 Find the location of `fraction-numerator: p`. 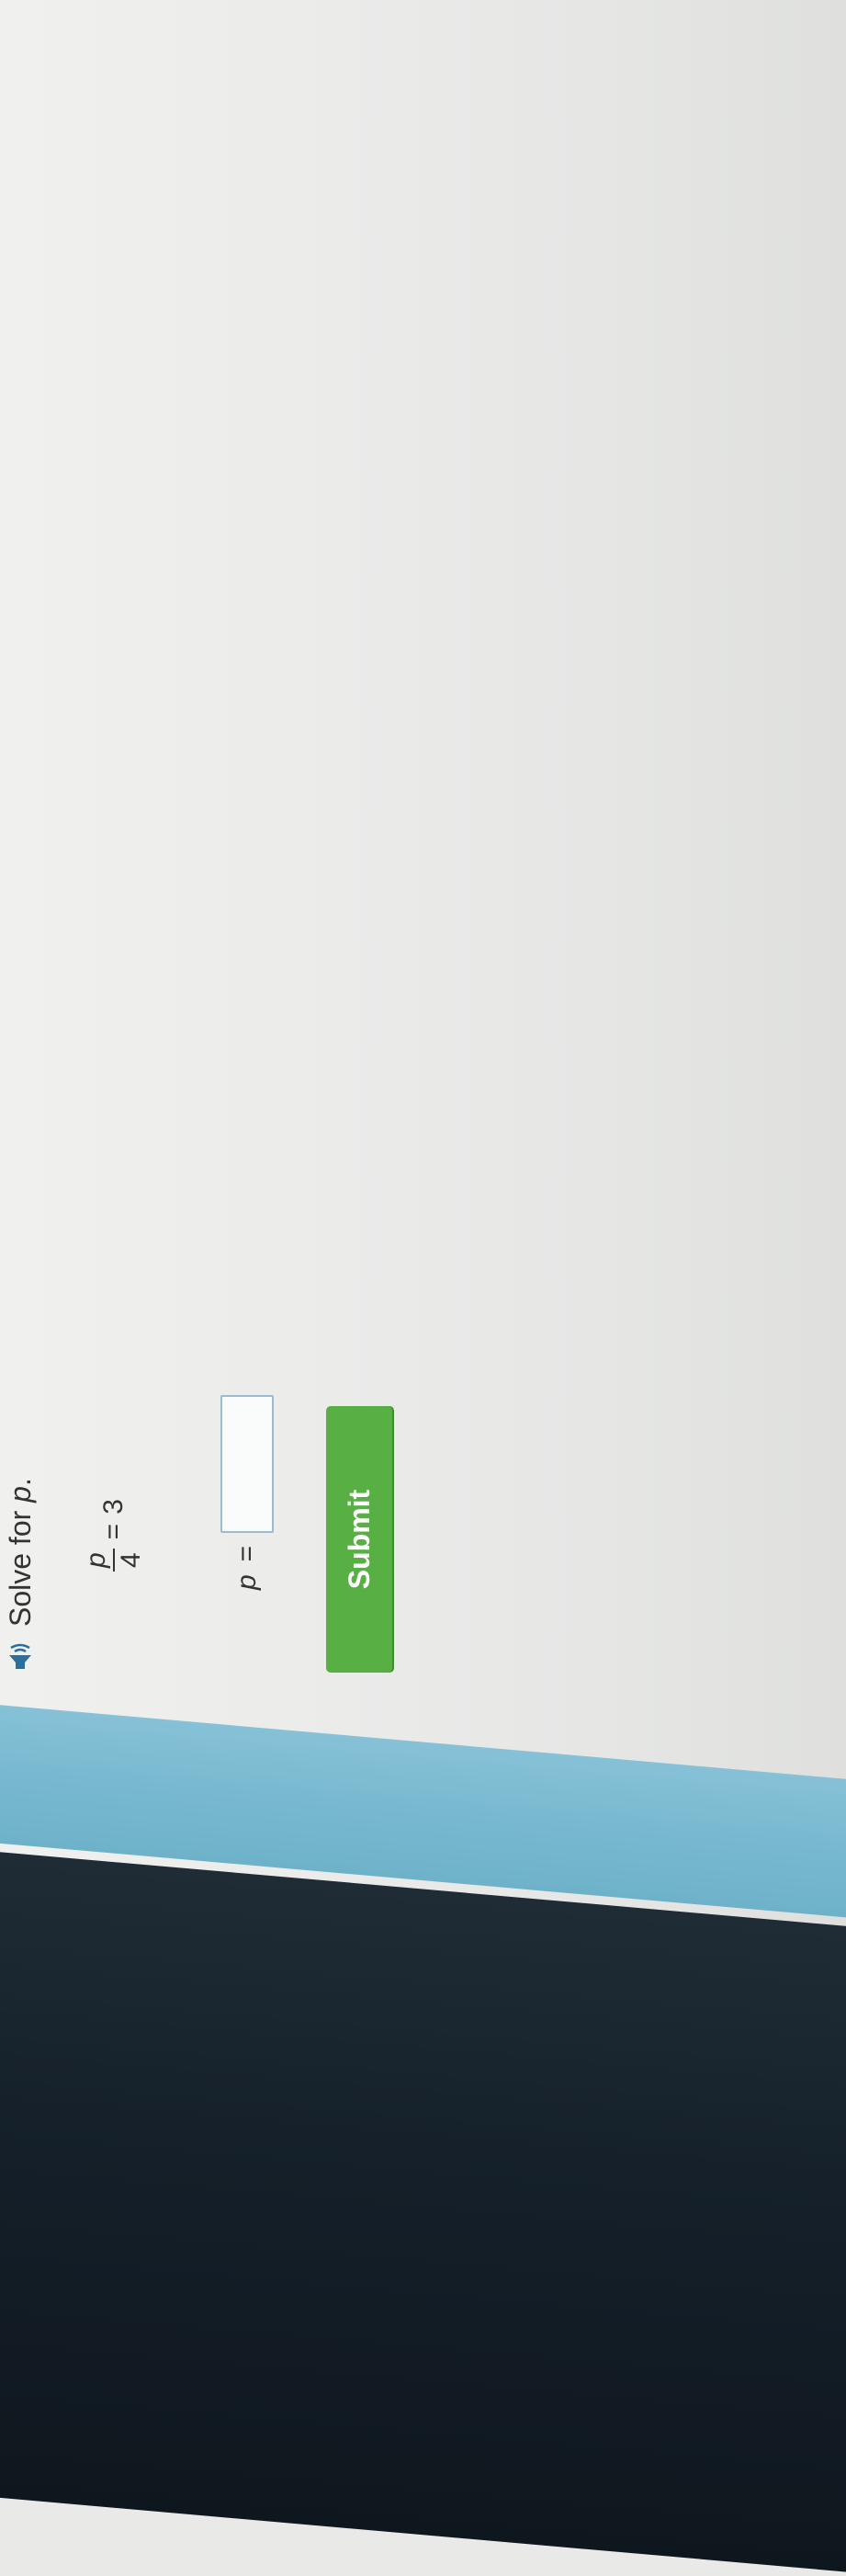

fraction-numerator: p is located at coordinates (98, 1560).